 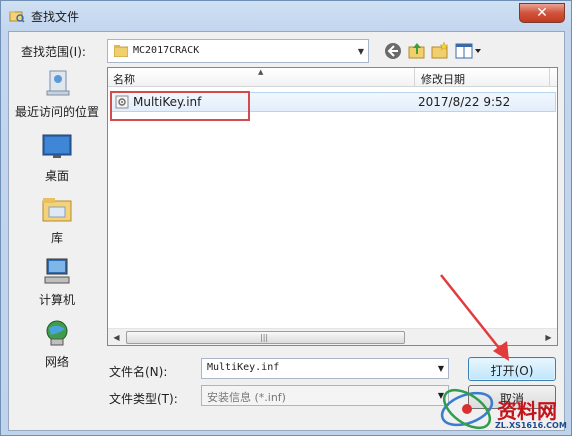 I want to click on filename-label: 文件名(N):, so click(x=138, y=372).